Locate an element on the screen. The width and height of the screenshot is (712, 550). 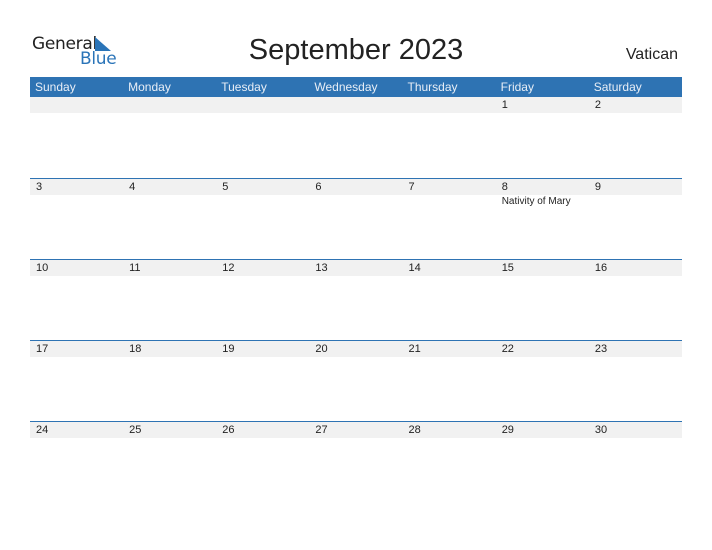
day-cell: 15 is located at coordinates (542, 300).